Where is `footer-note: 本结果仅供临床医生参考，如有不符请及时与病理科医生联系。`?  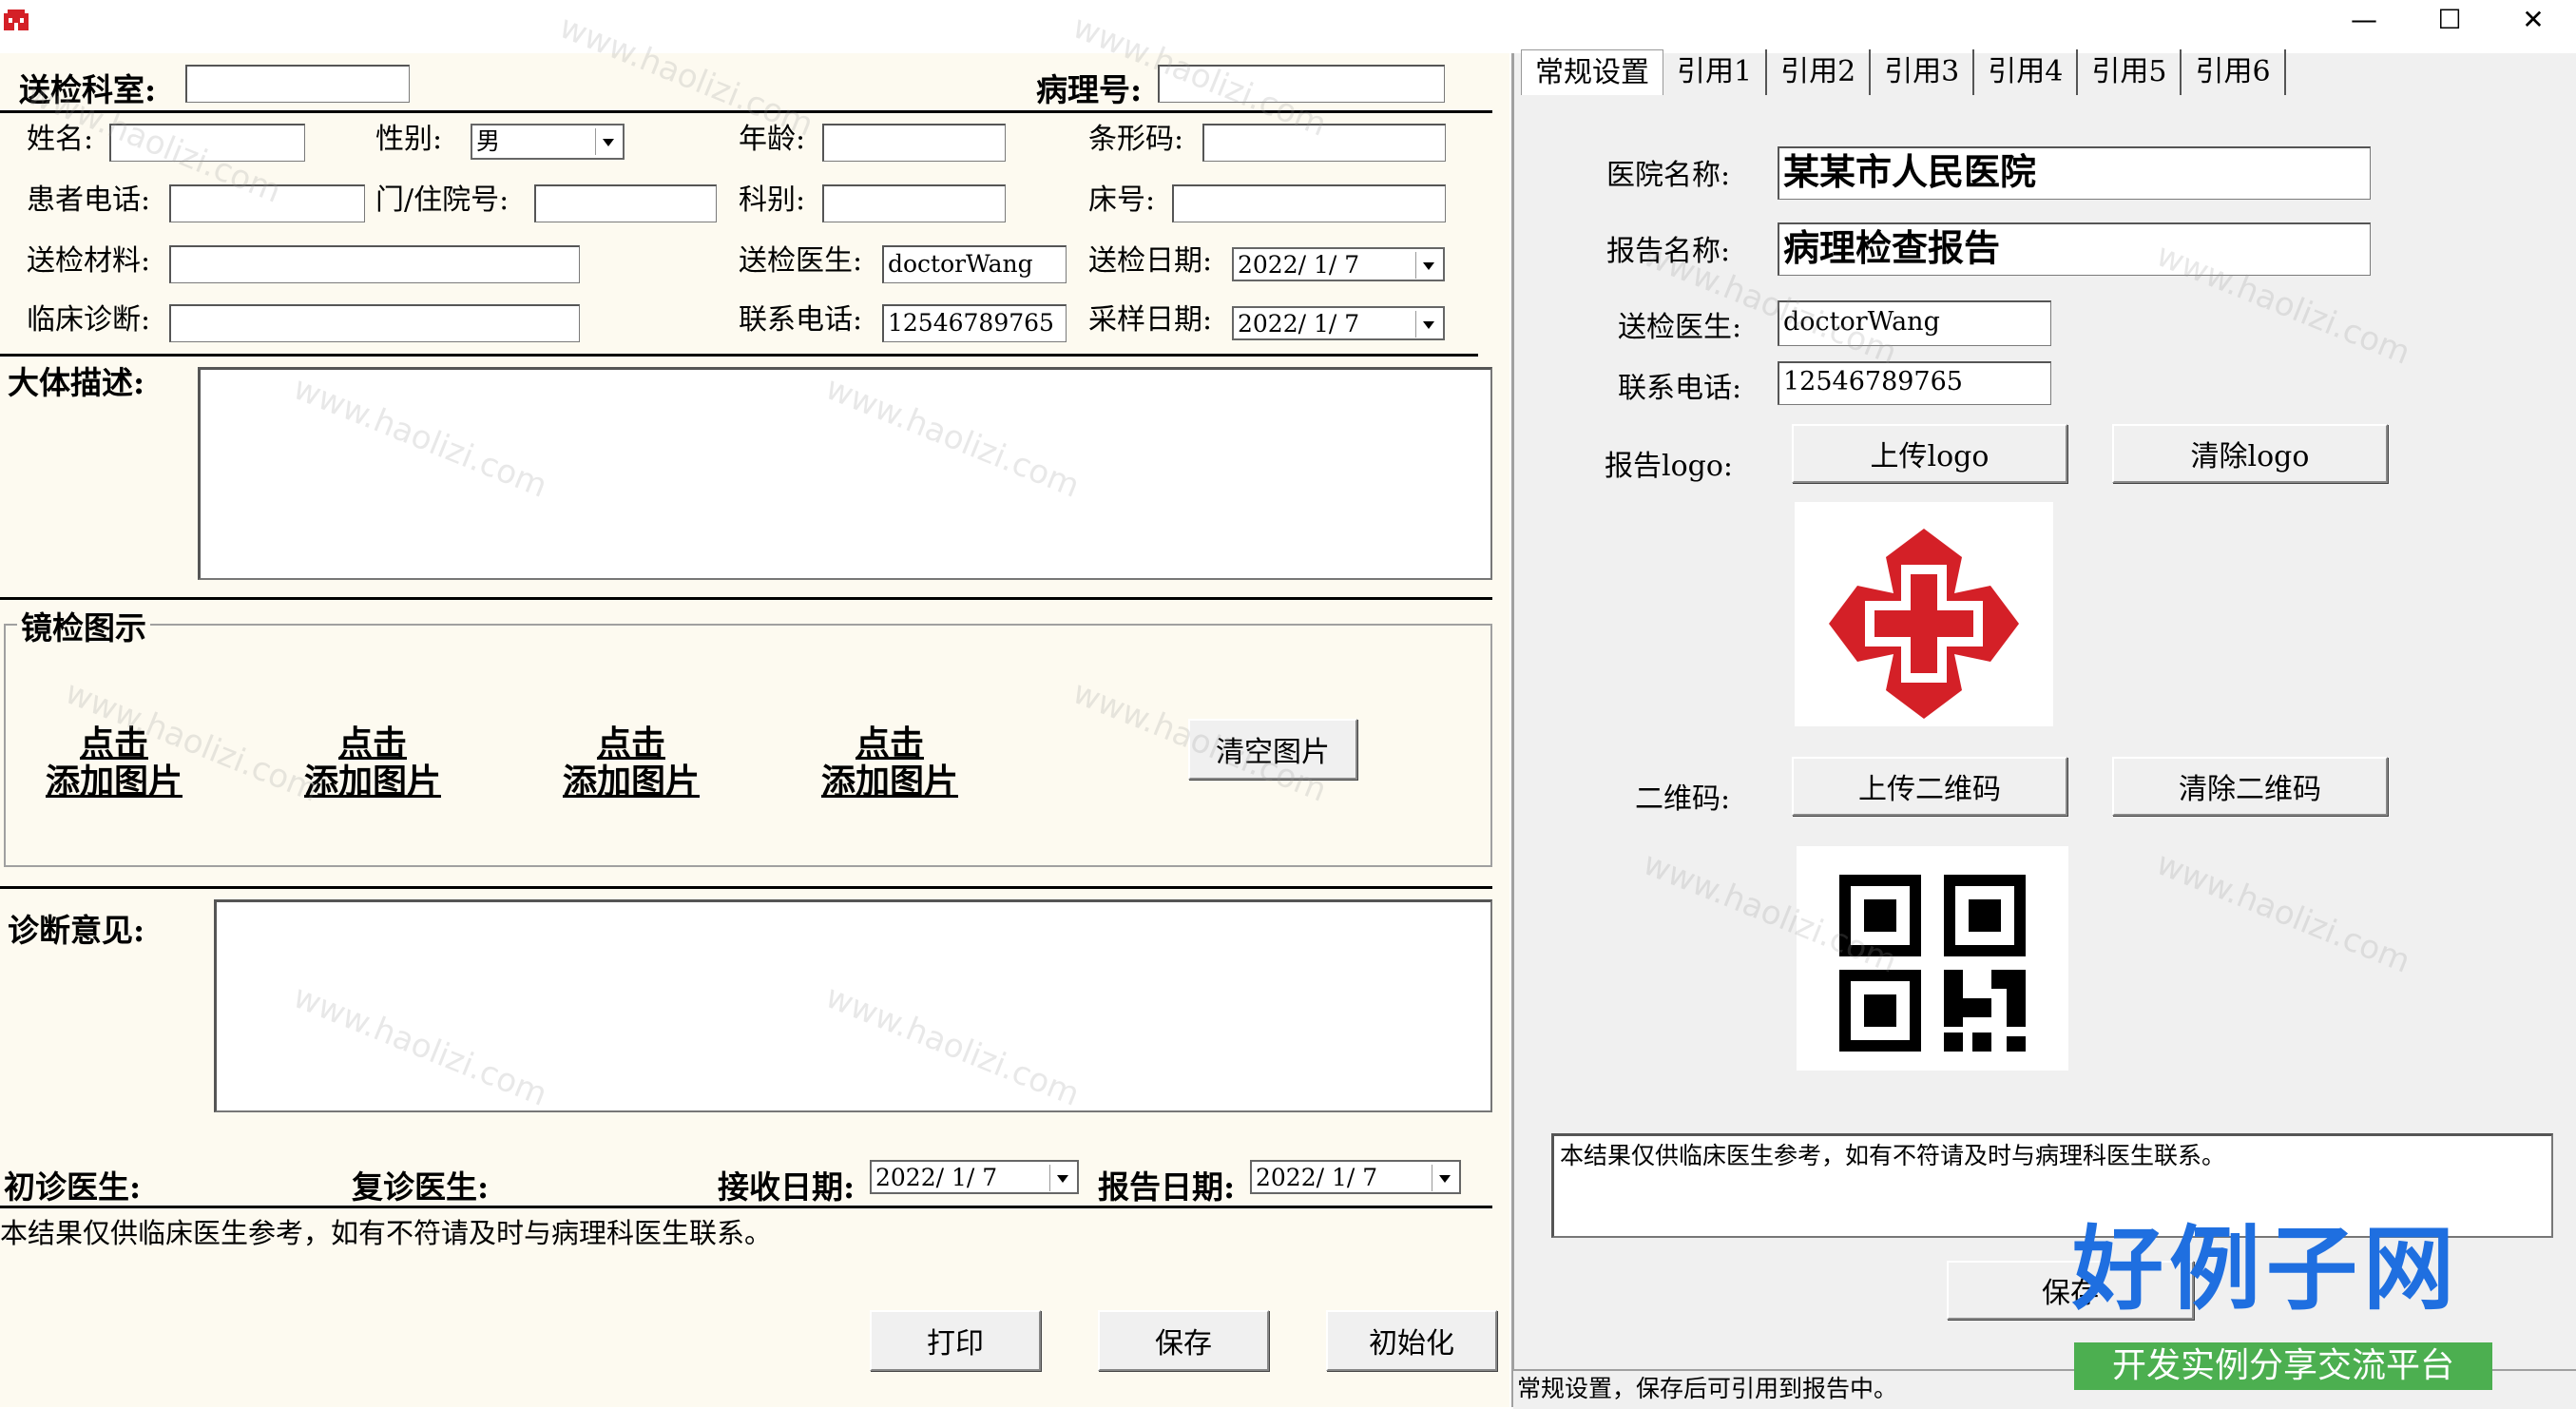 footer-note: 本结果仅供临床医生参考，如有不符请及时与病理科医生联系。 is located at coordinates (387, 1233).